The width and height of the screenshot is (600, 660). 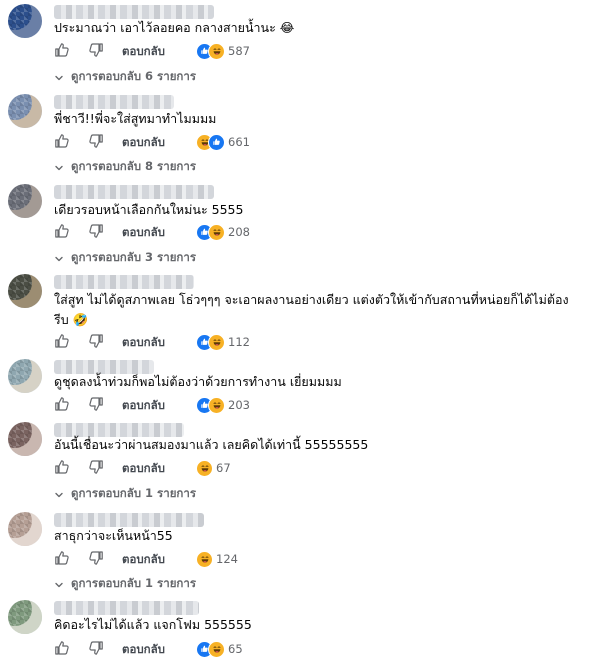 What do you see at coordinates (134, 76) in the screenshot?
I see `view-replies-label: ดูการตอบกลับ 6 รายการ` at bounding box center [134, 76].